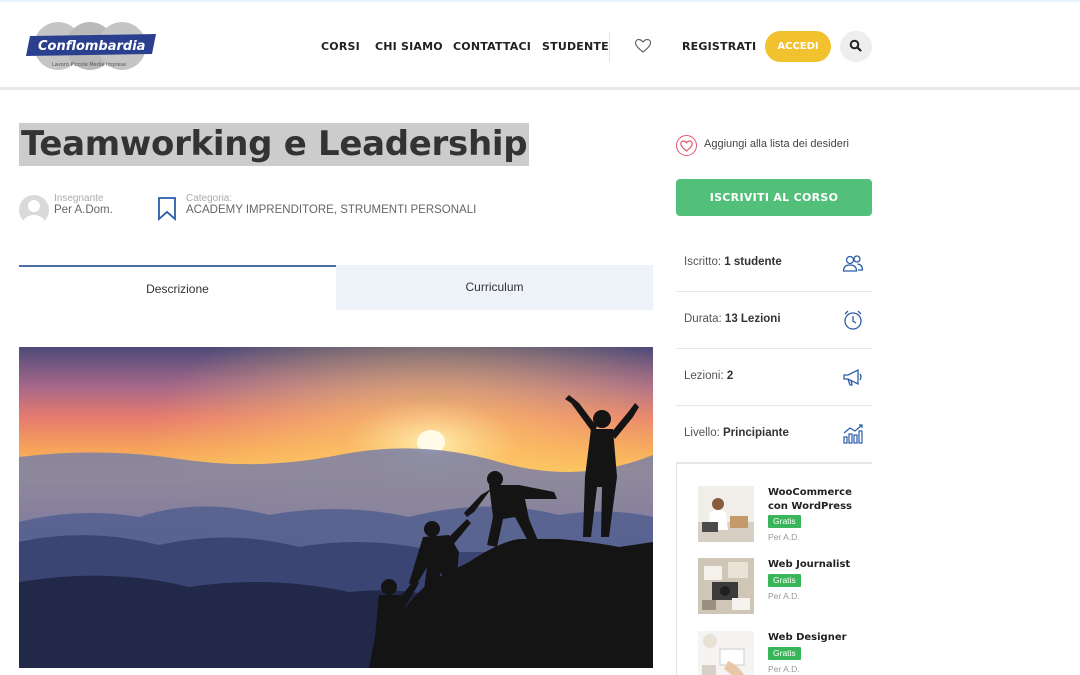  Describe the element at coordinates (703, 262) in the screenshot. I see `info-label: Iscritto:` at that location.